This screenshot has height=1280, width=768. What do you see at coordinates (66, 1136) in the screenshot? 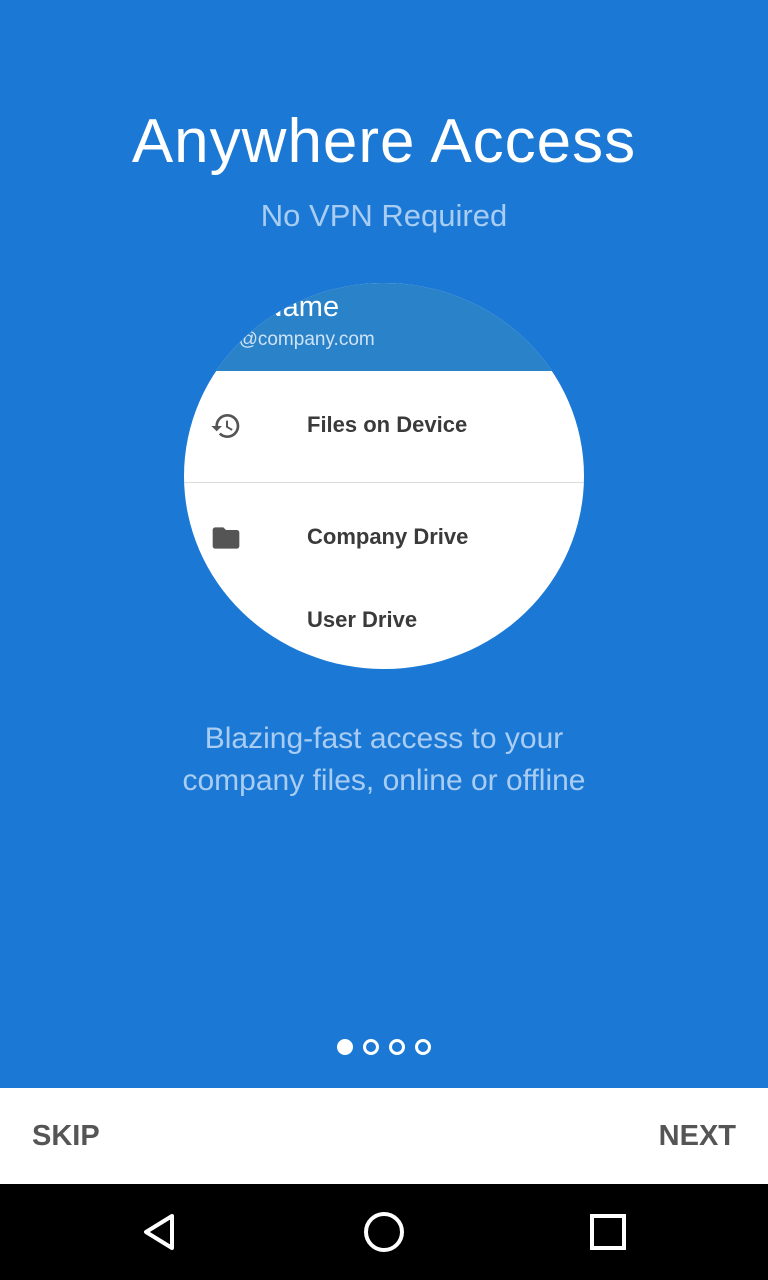
I see `skip-button: SKIP` at bounding box center [66, 1136].